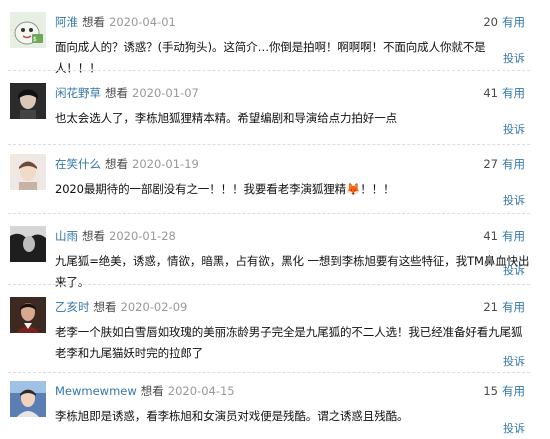  I want to click on comment-date: 2020-01-19, so click(165, 164).